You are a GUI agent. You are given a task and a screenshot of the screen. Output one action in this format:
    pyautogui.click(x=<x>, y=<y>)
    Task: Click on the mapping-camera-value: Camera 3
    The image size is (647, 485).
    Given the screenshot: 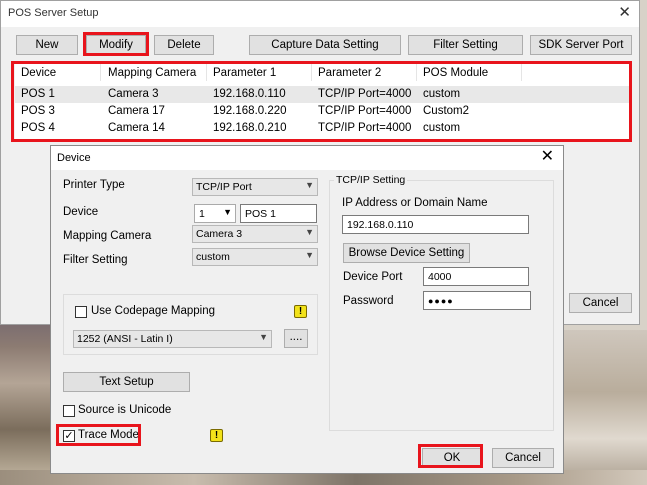 What is the action you would take?
    pyautogui.click(x=219, y=234)
    